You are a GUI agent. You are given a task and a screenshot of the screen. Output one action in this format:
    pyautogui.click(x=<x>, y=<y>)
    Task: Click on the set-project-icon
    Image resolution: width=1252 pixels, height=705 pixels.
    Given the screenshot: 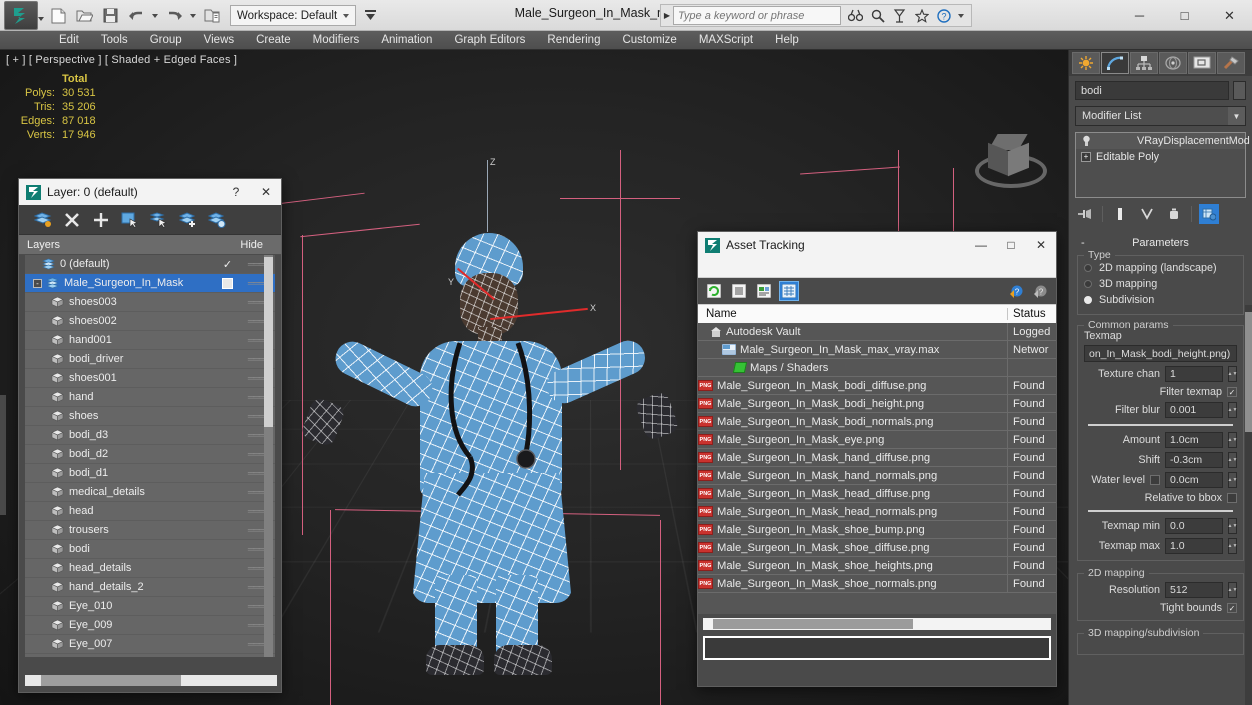 What is the action you would take?
    pyautogui.click(x=212, y=15)
    